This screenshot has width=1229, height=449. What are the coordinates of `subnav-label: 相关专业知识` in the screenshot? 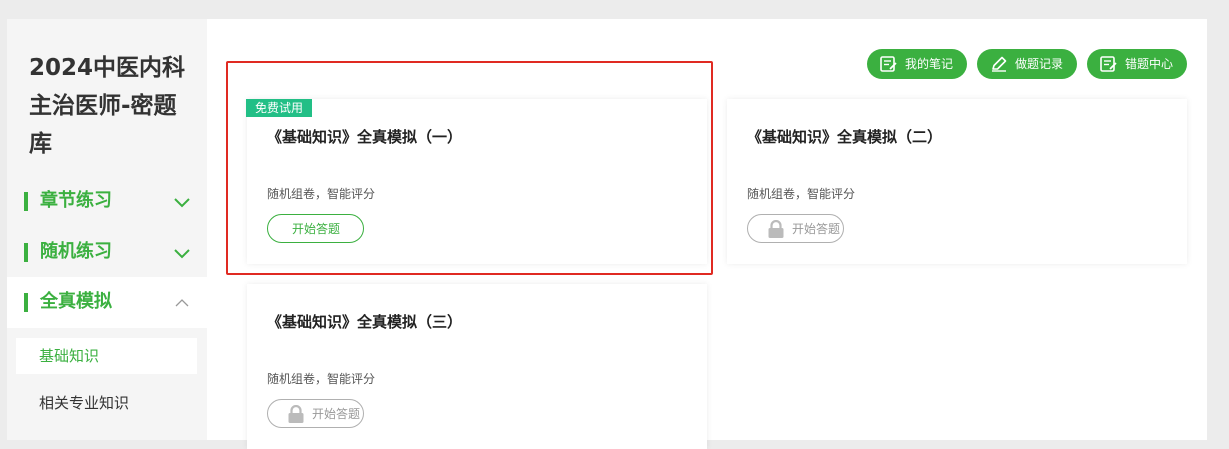 It's located at (84, 403).